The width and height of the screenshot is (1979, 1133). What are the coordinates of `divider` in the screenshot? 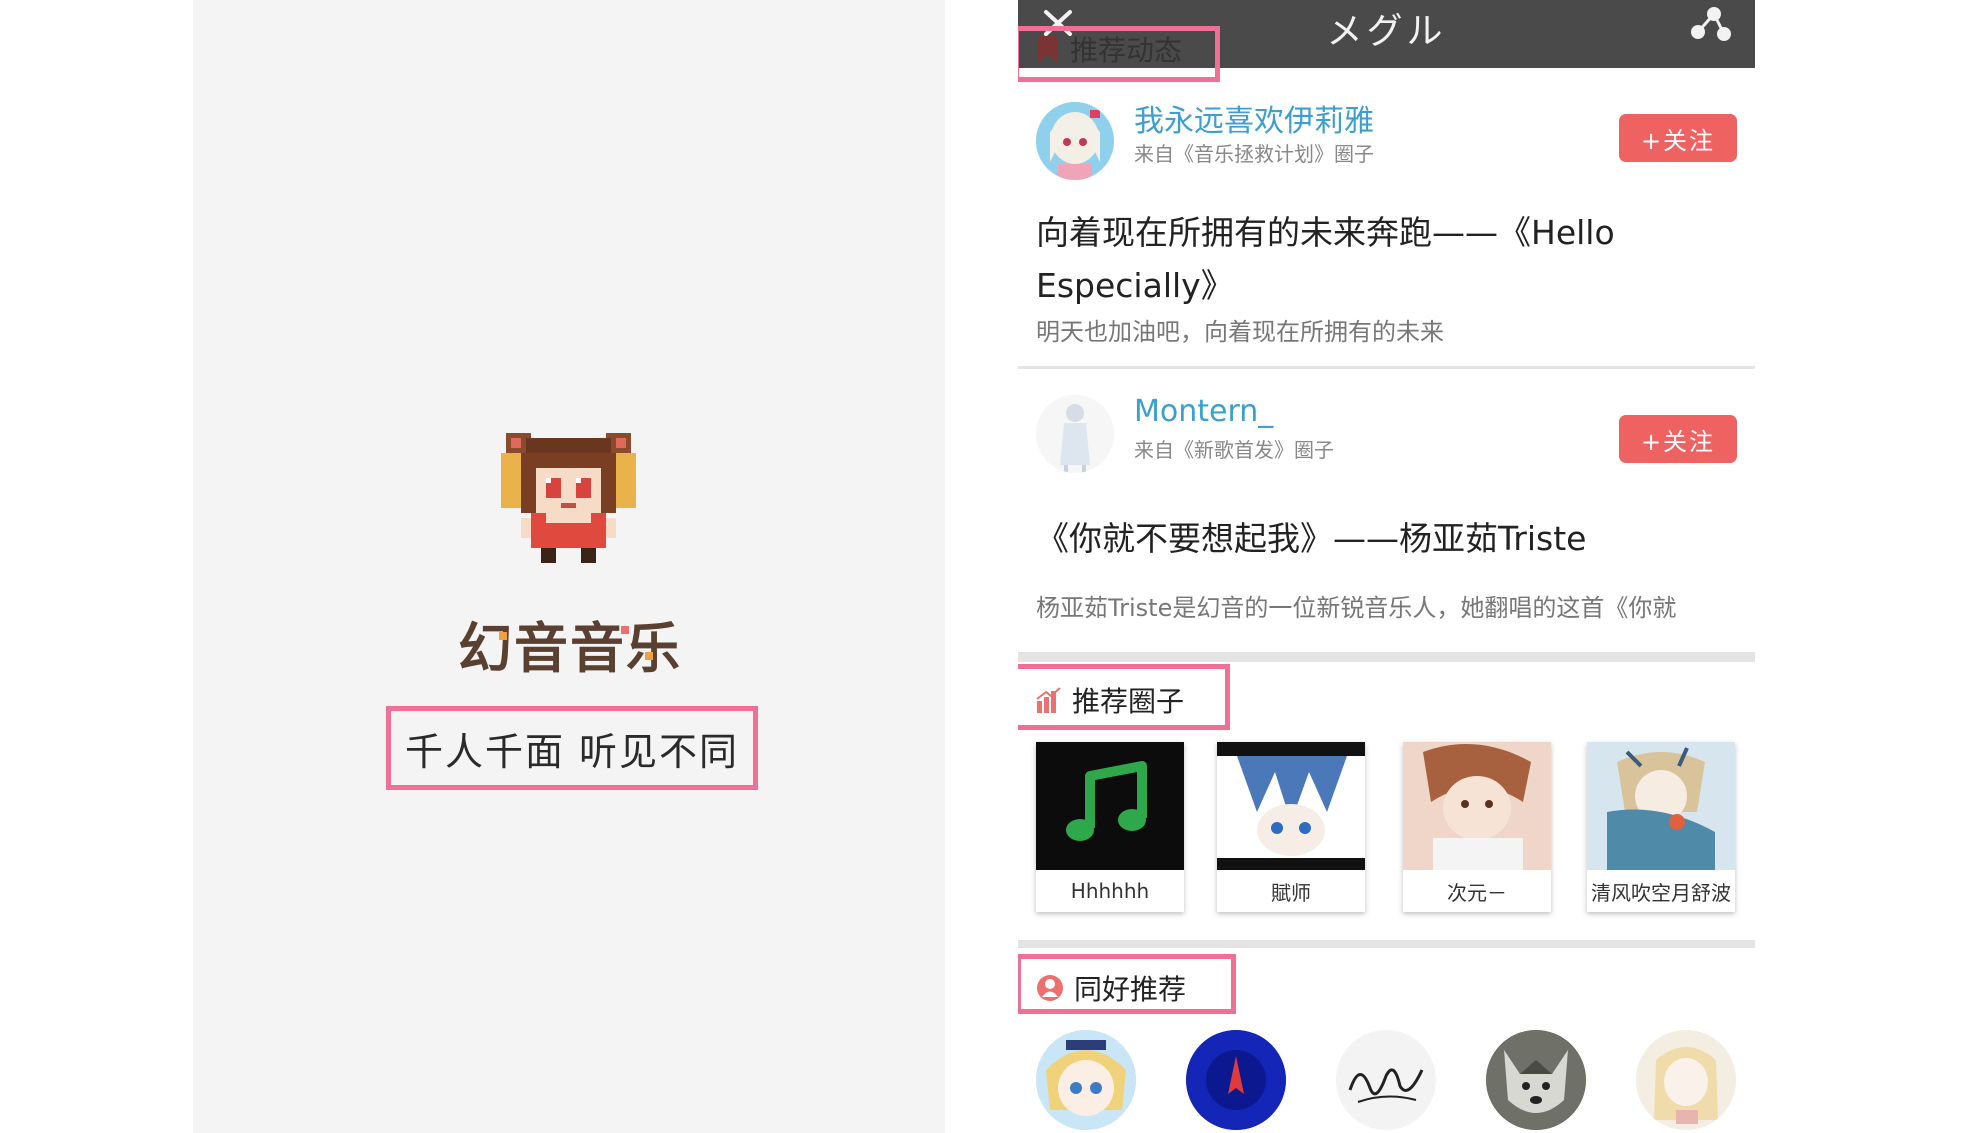 It's located at (1386, 367).